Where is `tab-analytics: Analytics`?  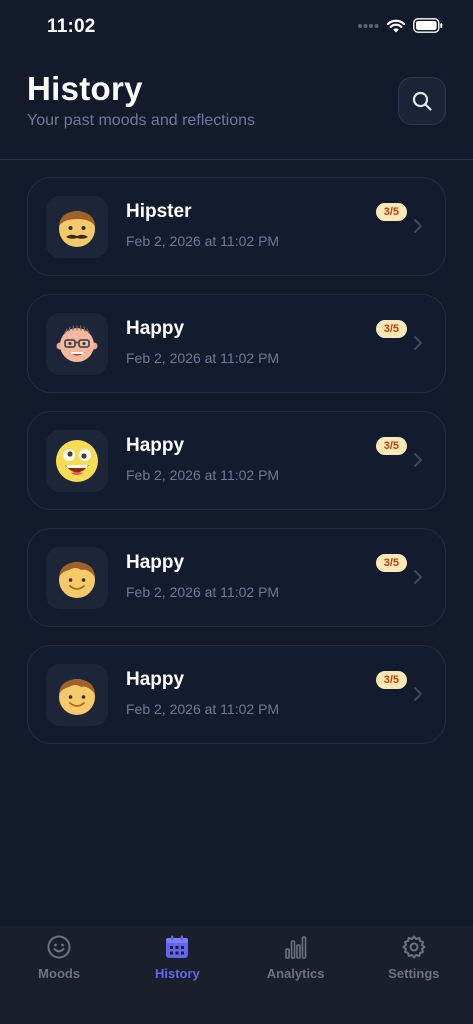 tab-analytics: Analytics is located at coordinates (296, 956).